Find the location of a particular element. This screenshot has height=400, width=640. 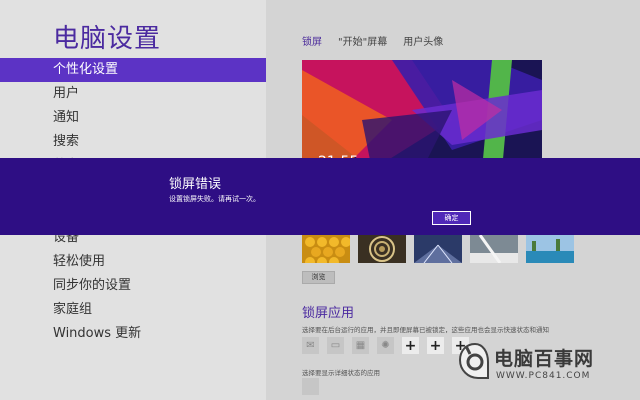

tab-bar: 锁屏 "开始"屏幕 用户头像 is located at coordinates (372, 40).